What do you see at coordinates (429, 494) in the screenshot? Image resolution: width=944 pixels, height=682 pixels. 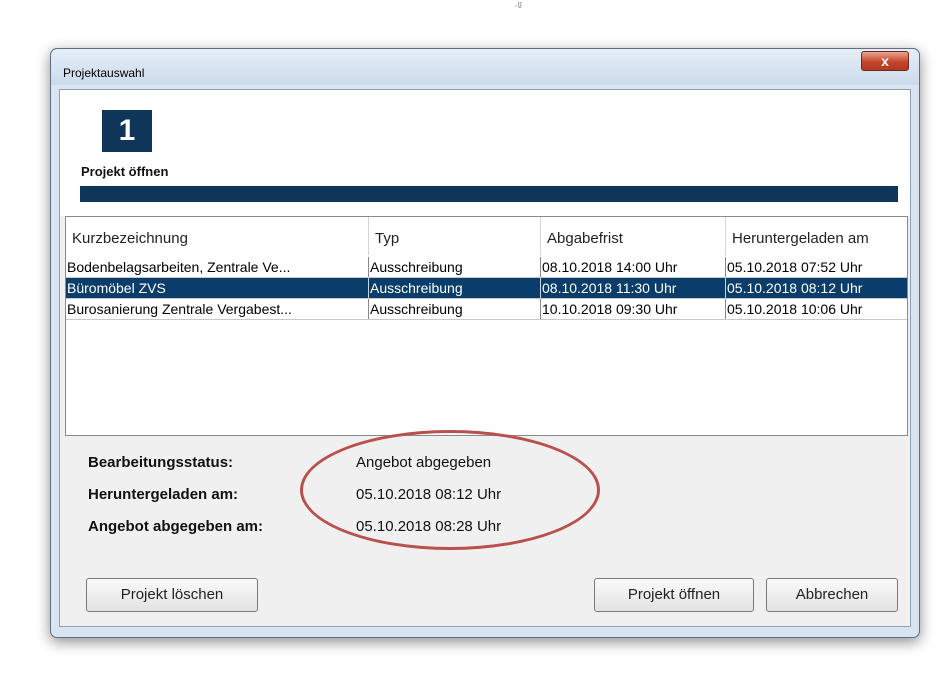 I see `status-value-heruntergeladen: 05.10.2018 08:12 Uhr` at bounding box center [429, 494].